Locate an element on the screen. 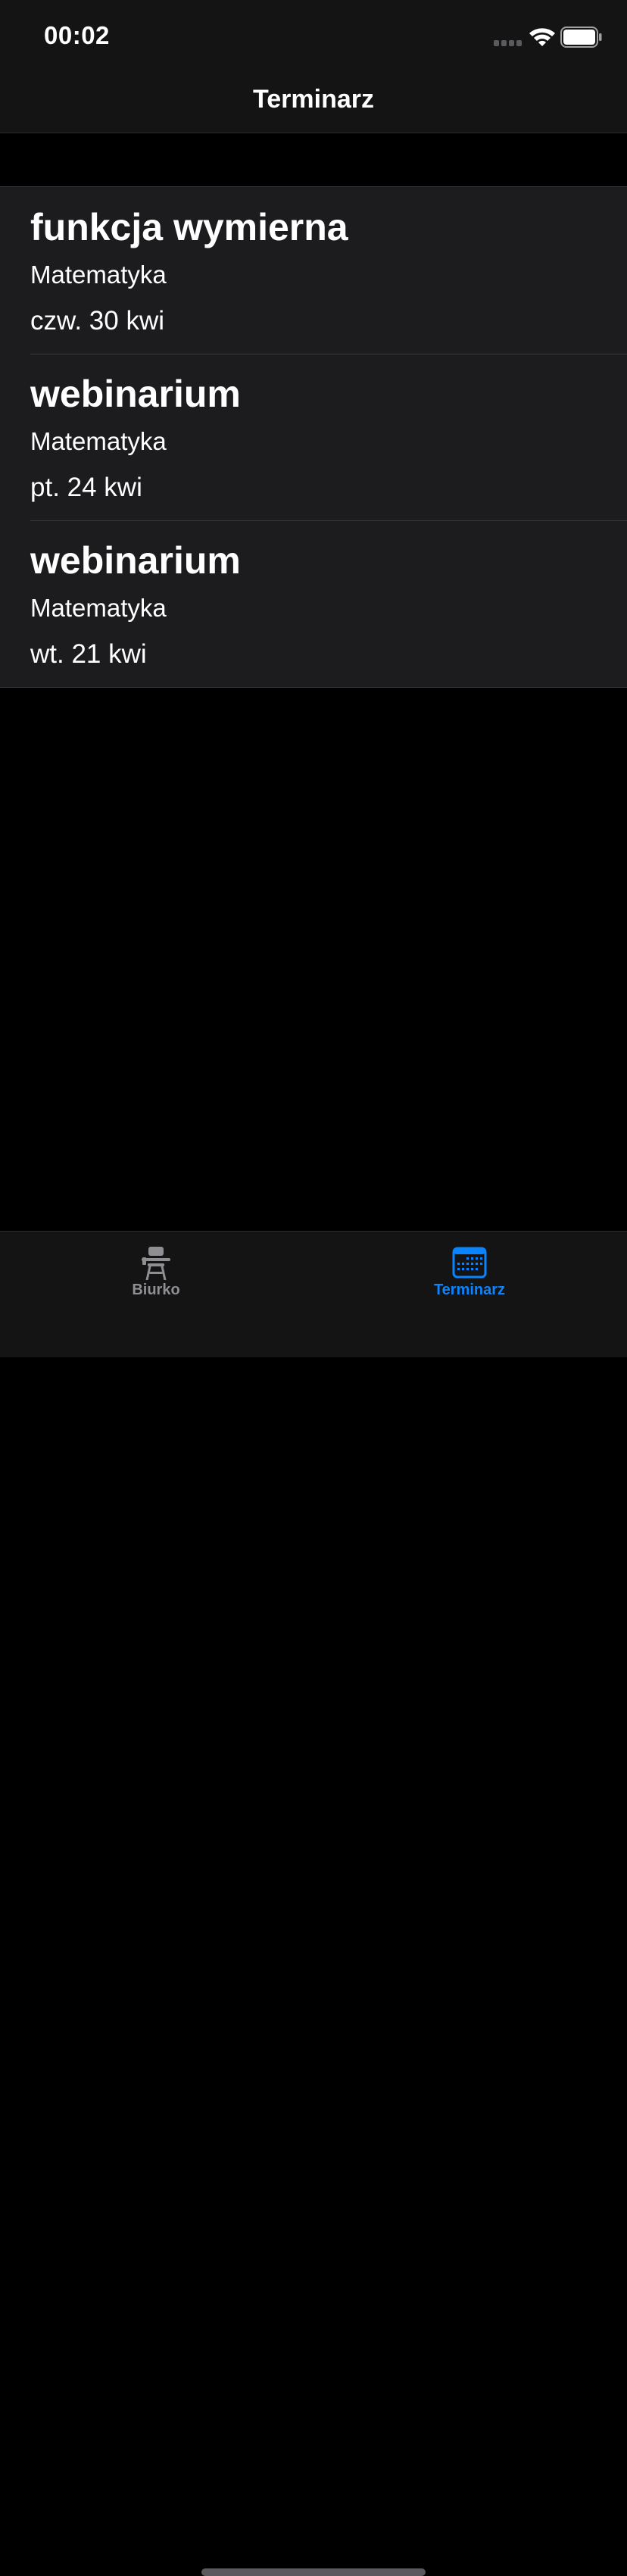 The width and height of the screenshot is (627, 2576). battery-icon is located at coordinates (581, 38).